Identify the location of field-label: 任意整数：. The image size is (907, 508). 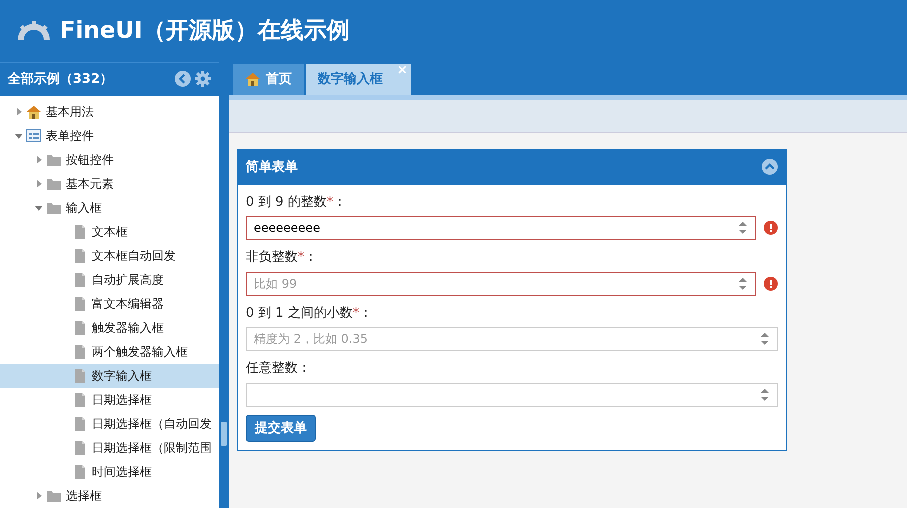
(279, 369).